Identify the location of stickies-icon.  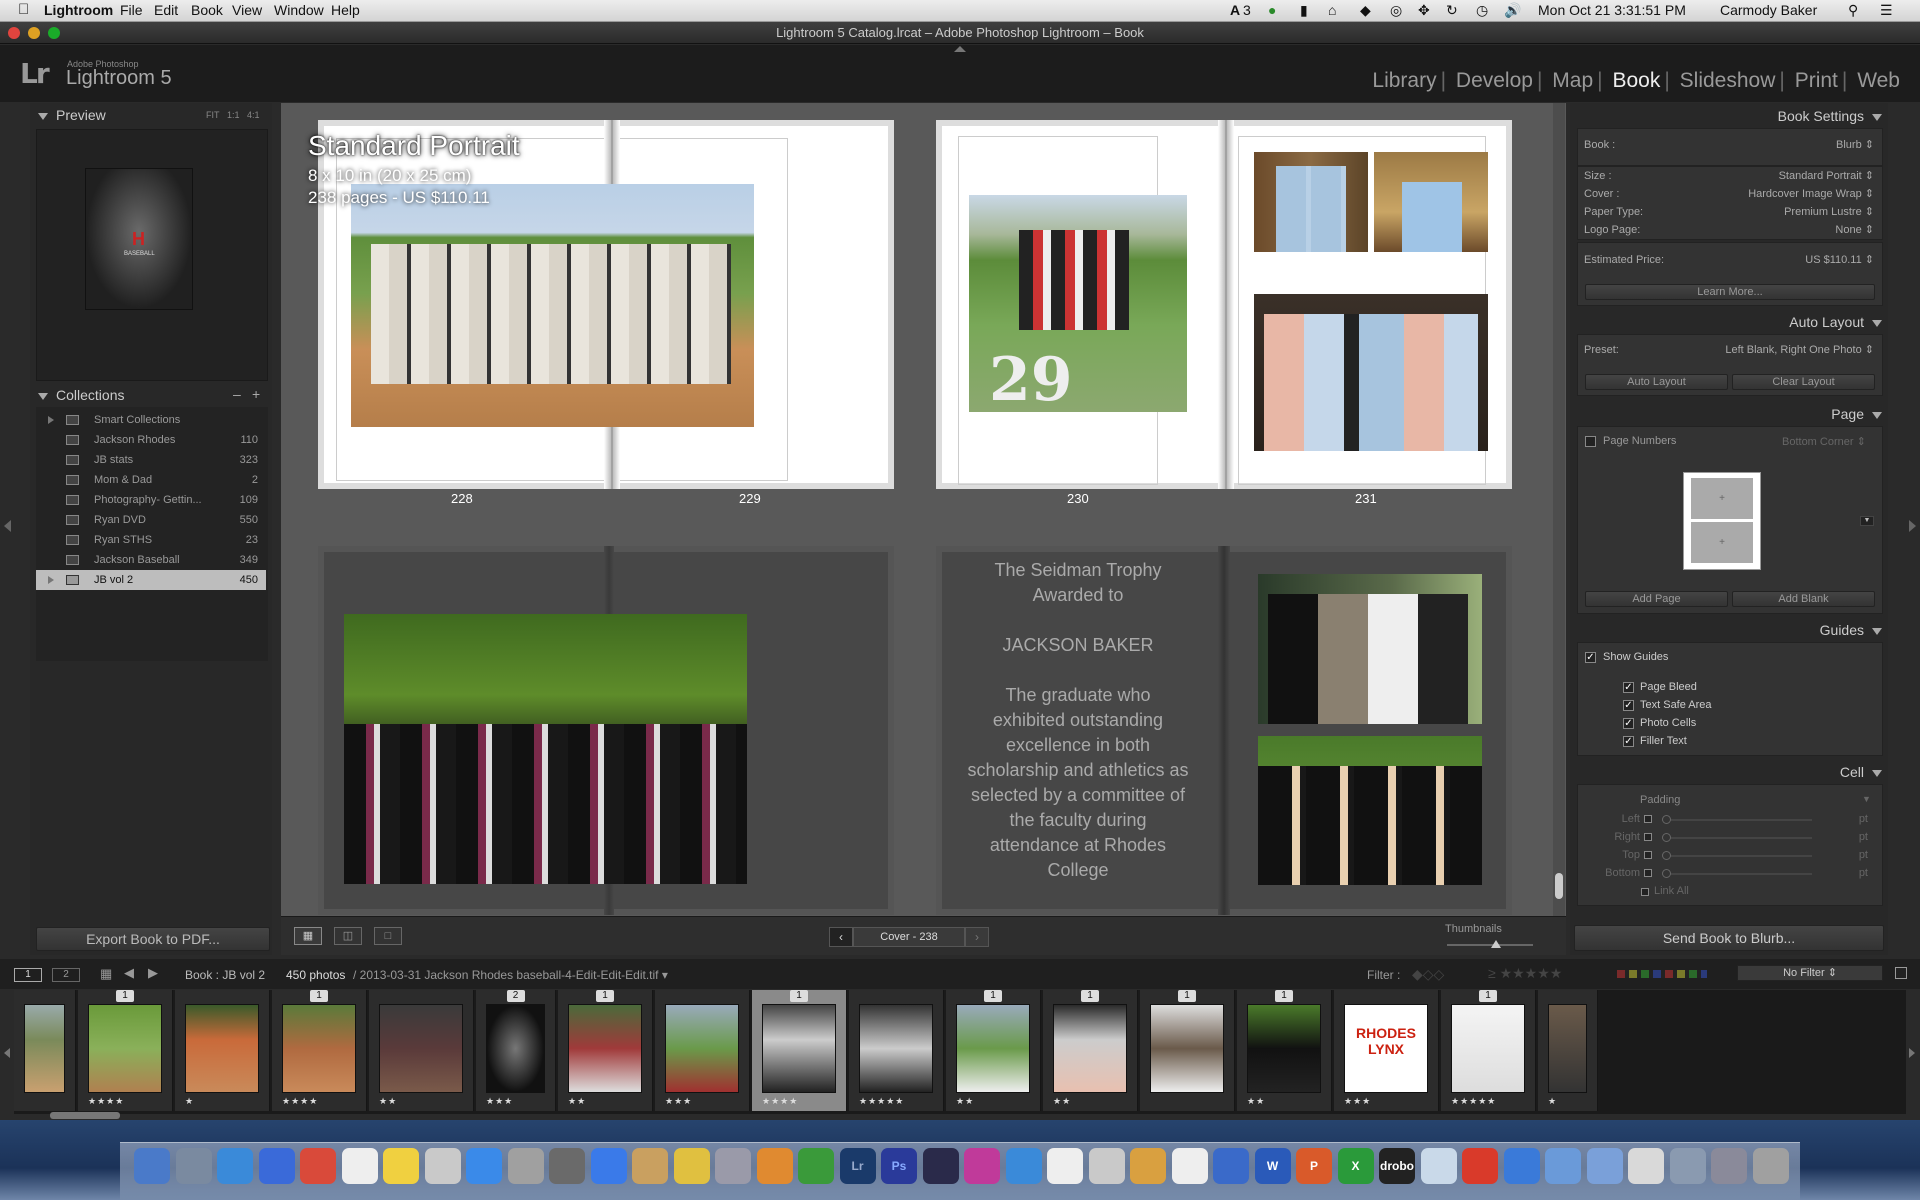
(401, 1166).